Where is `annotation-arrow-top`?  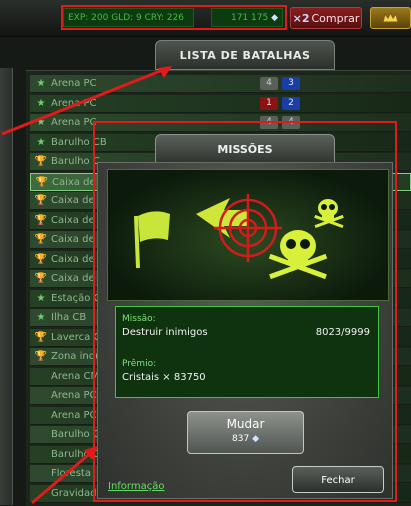 annotation-arrow-top is located at coordinates (86, 101).